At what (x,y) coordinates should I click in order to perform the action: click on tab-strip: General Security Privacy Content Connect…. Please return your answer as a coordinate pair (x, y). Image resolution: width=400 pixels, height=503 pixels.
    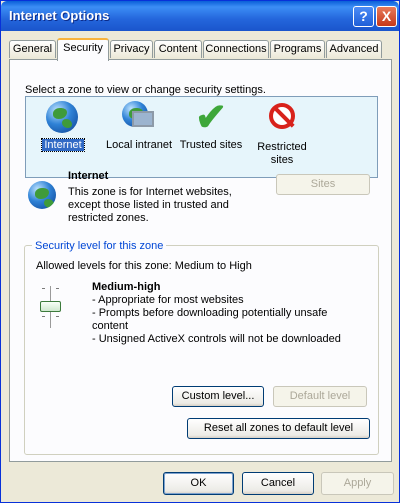
    Looking at the image, I should click on (201, 49).